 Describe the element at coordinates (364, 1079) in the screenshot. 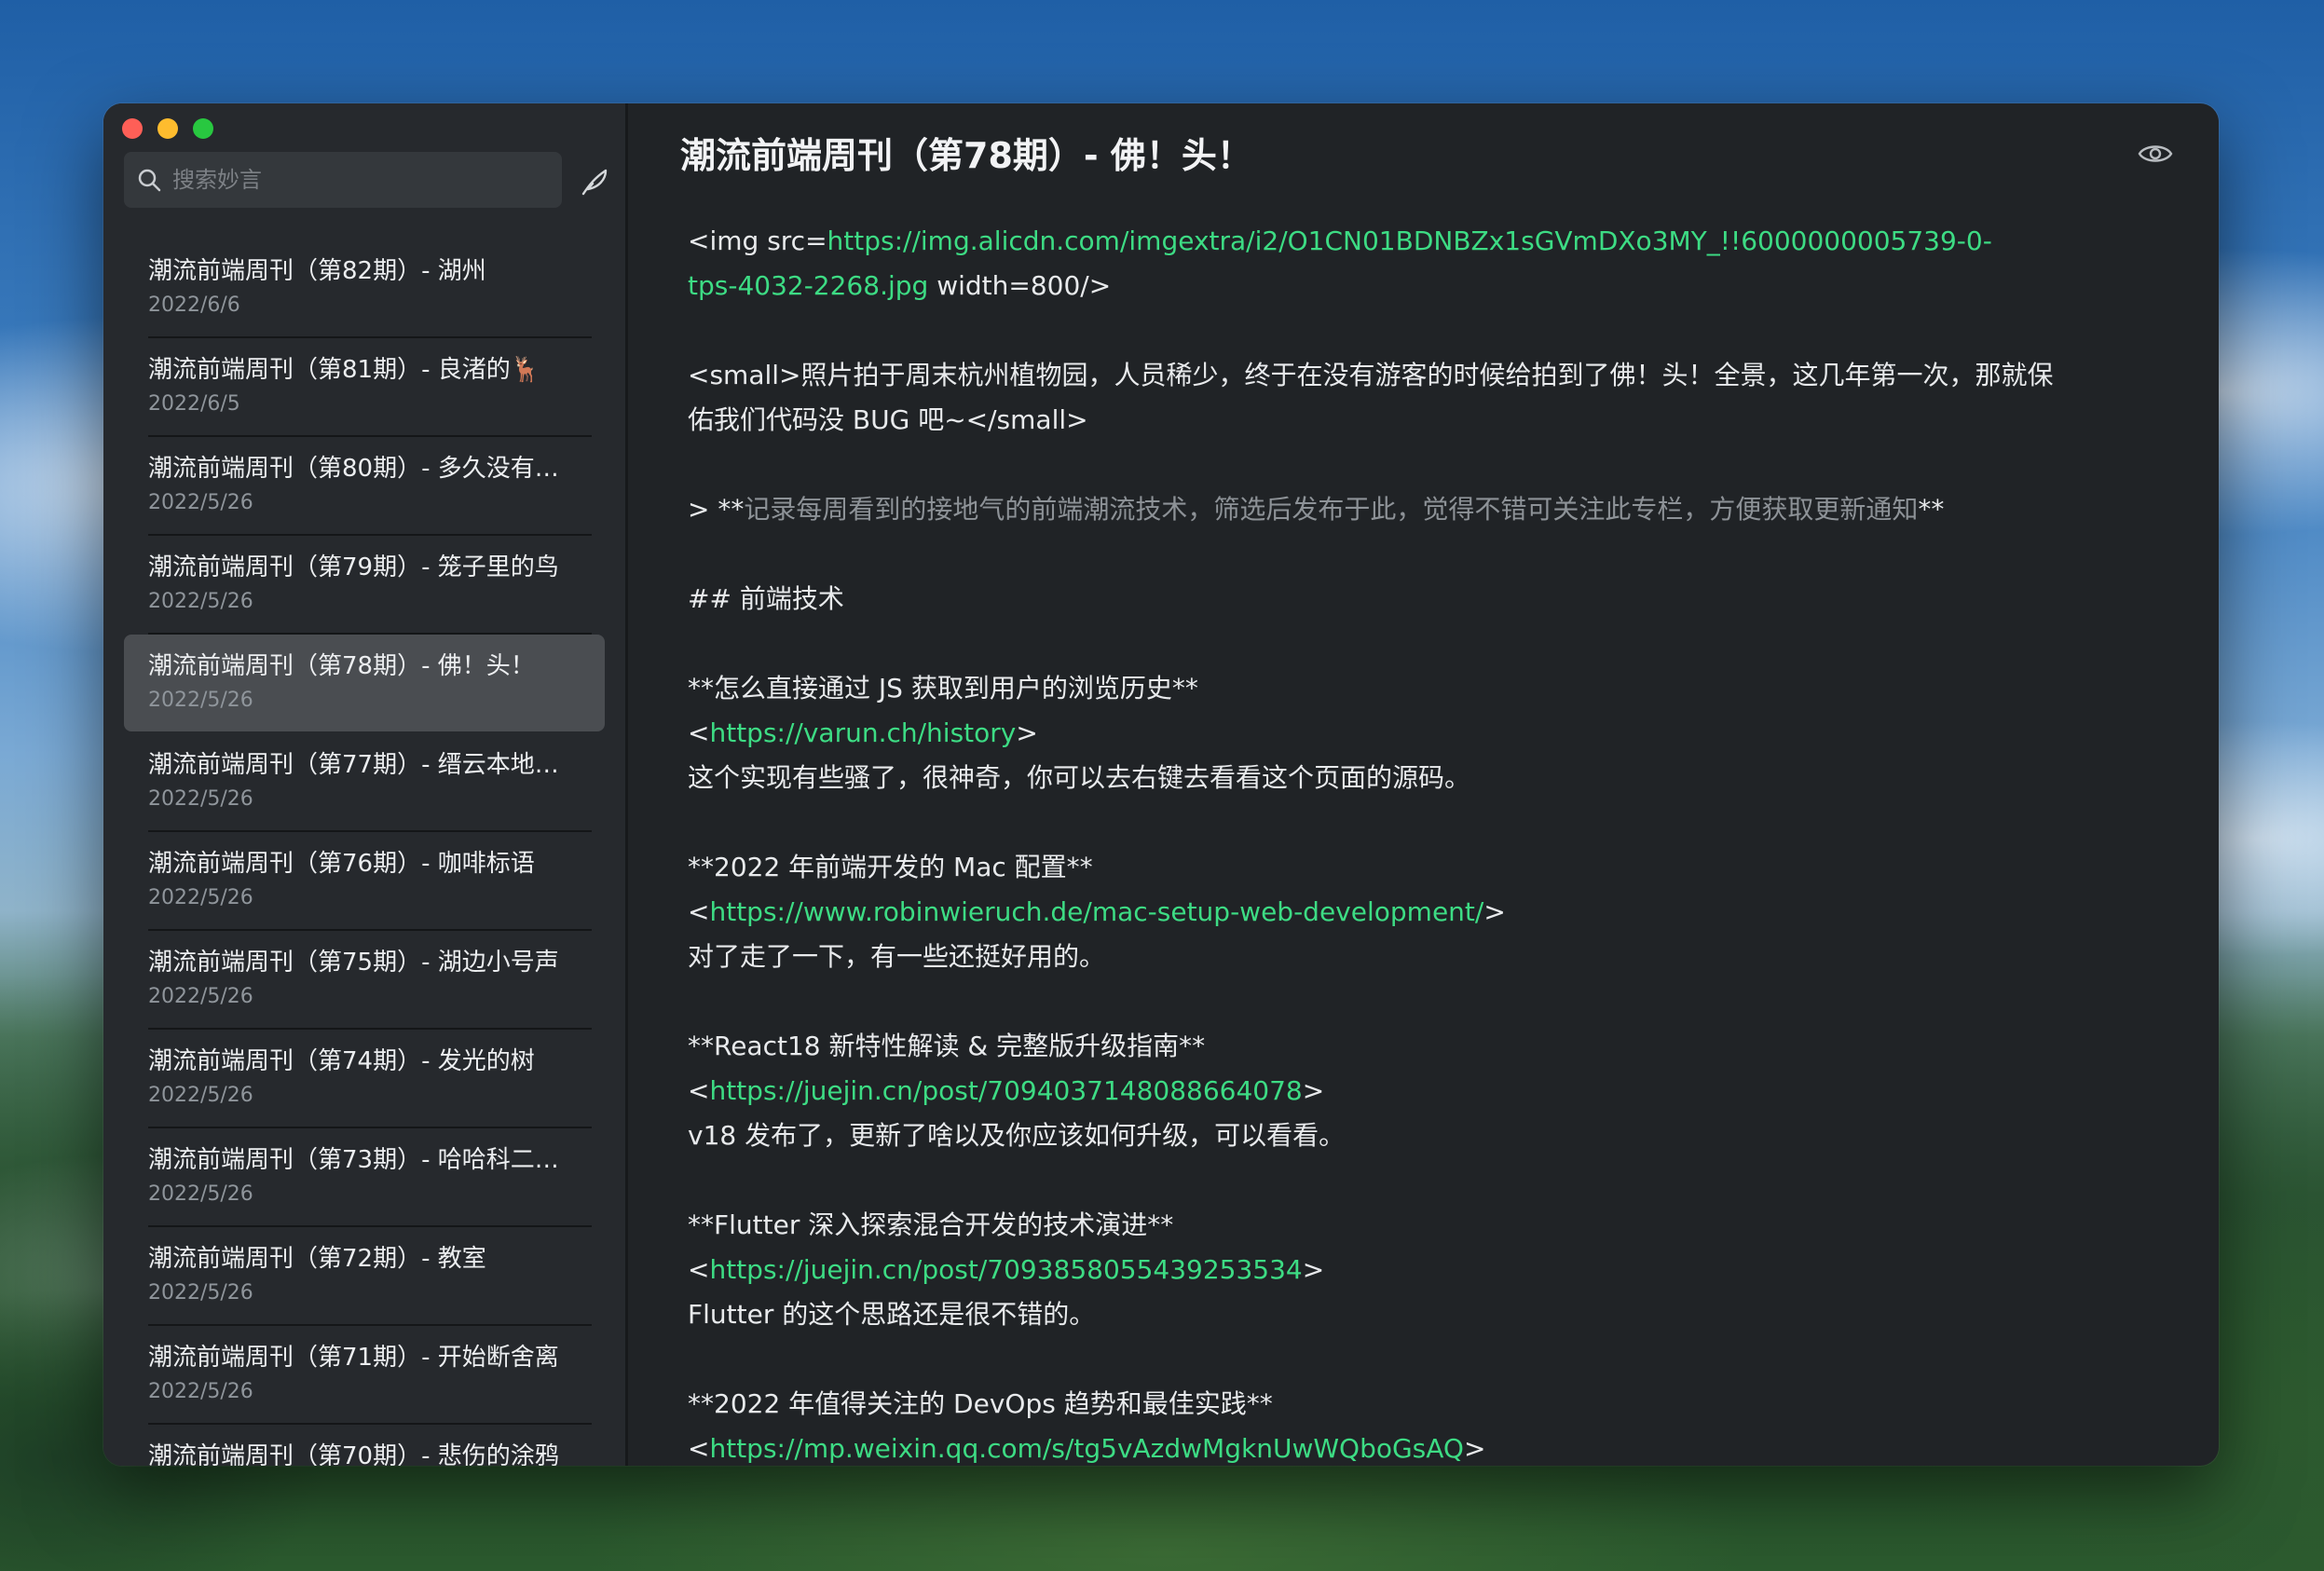

I see `note-list-item: 潮流前端周刊（第74期）- 发光的树 2022/5/26` at that location.